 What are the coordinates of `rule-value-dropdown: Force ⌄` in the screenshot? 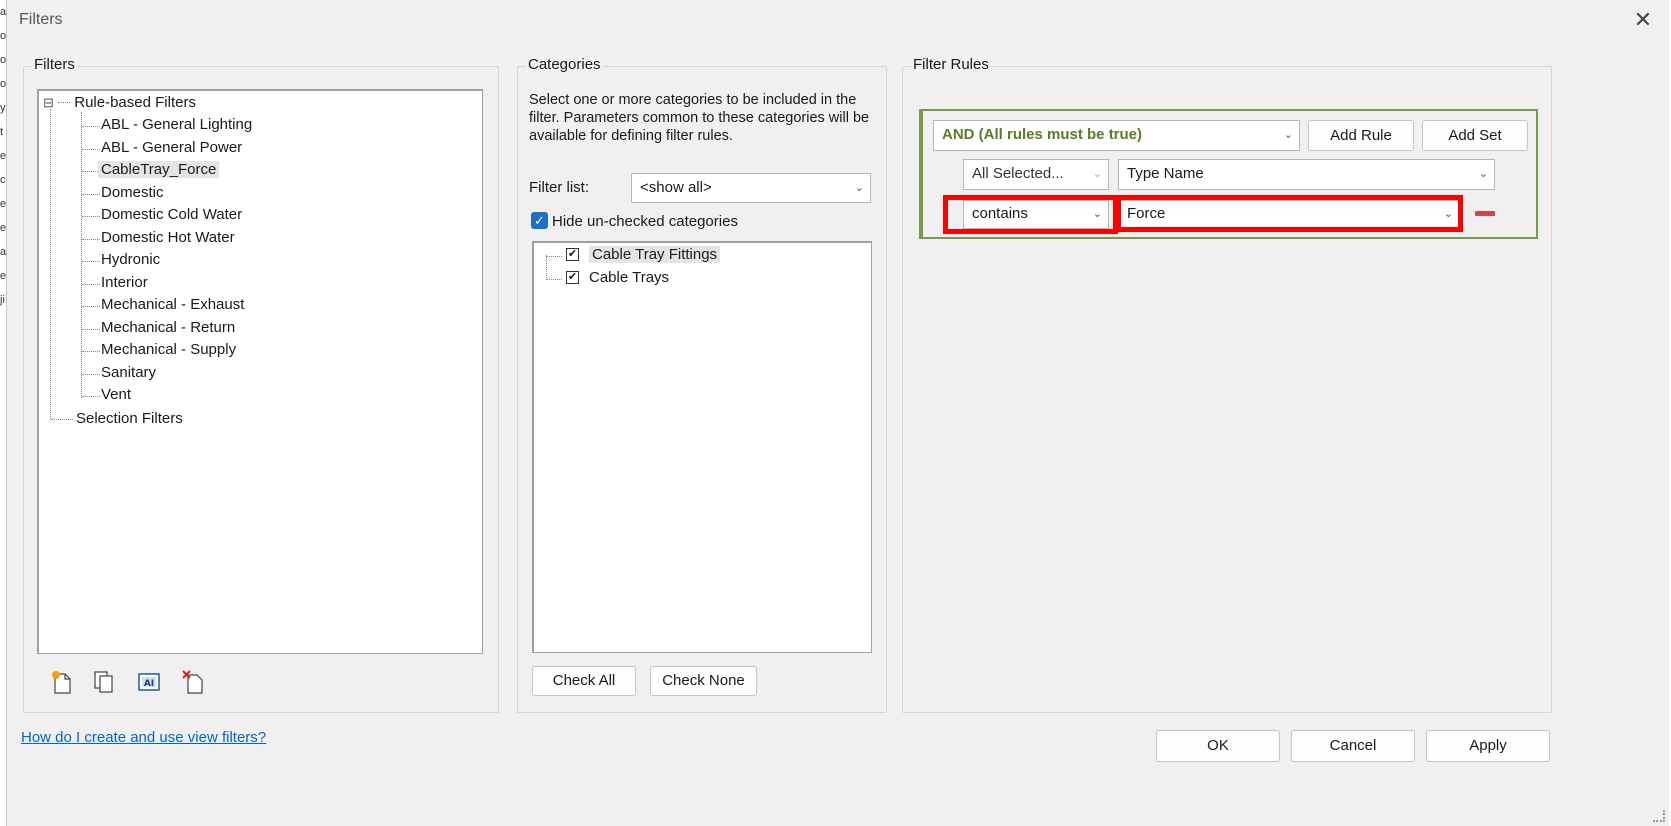 It's located at (1289, 214).